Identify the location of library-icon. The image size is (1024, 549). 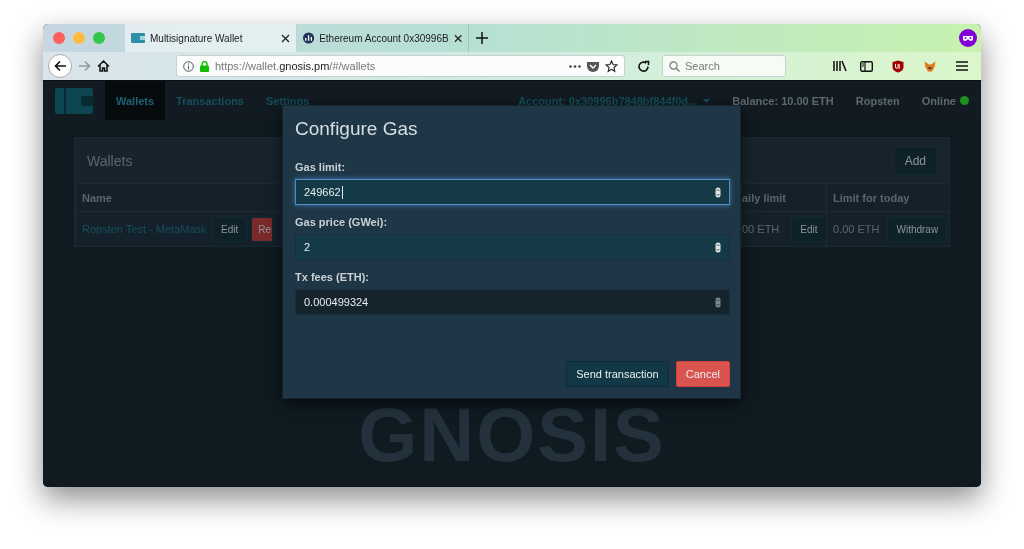
(840, 66).